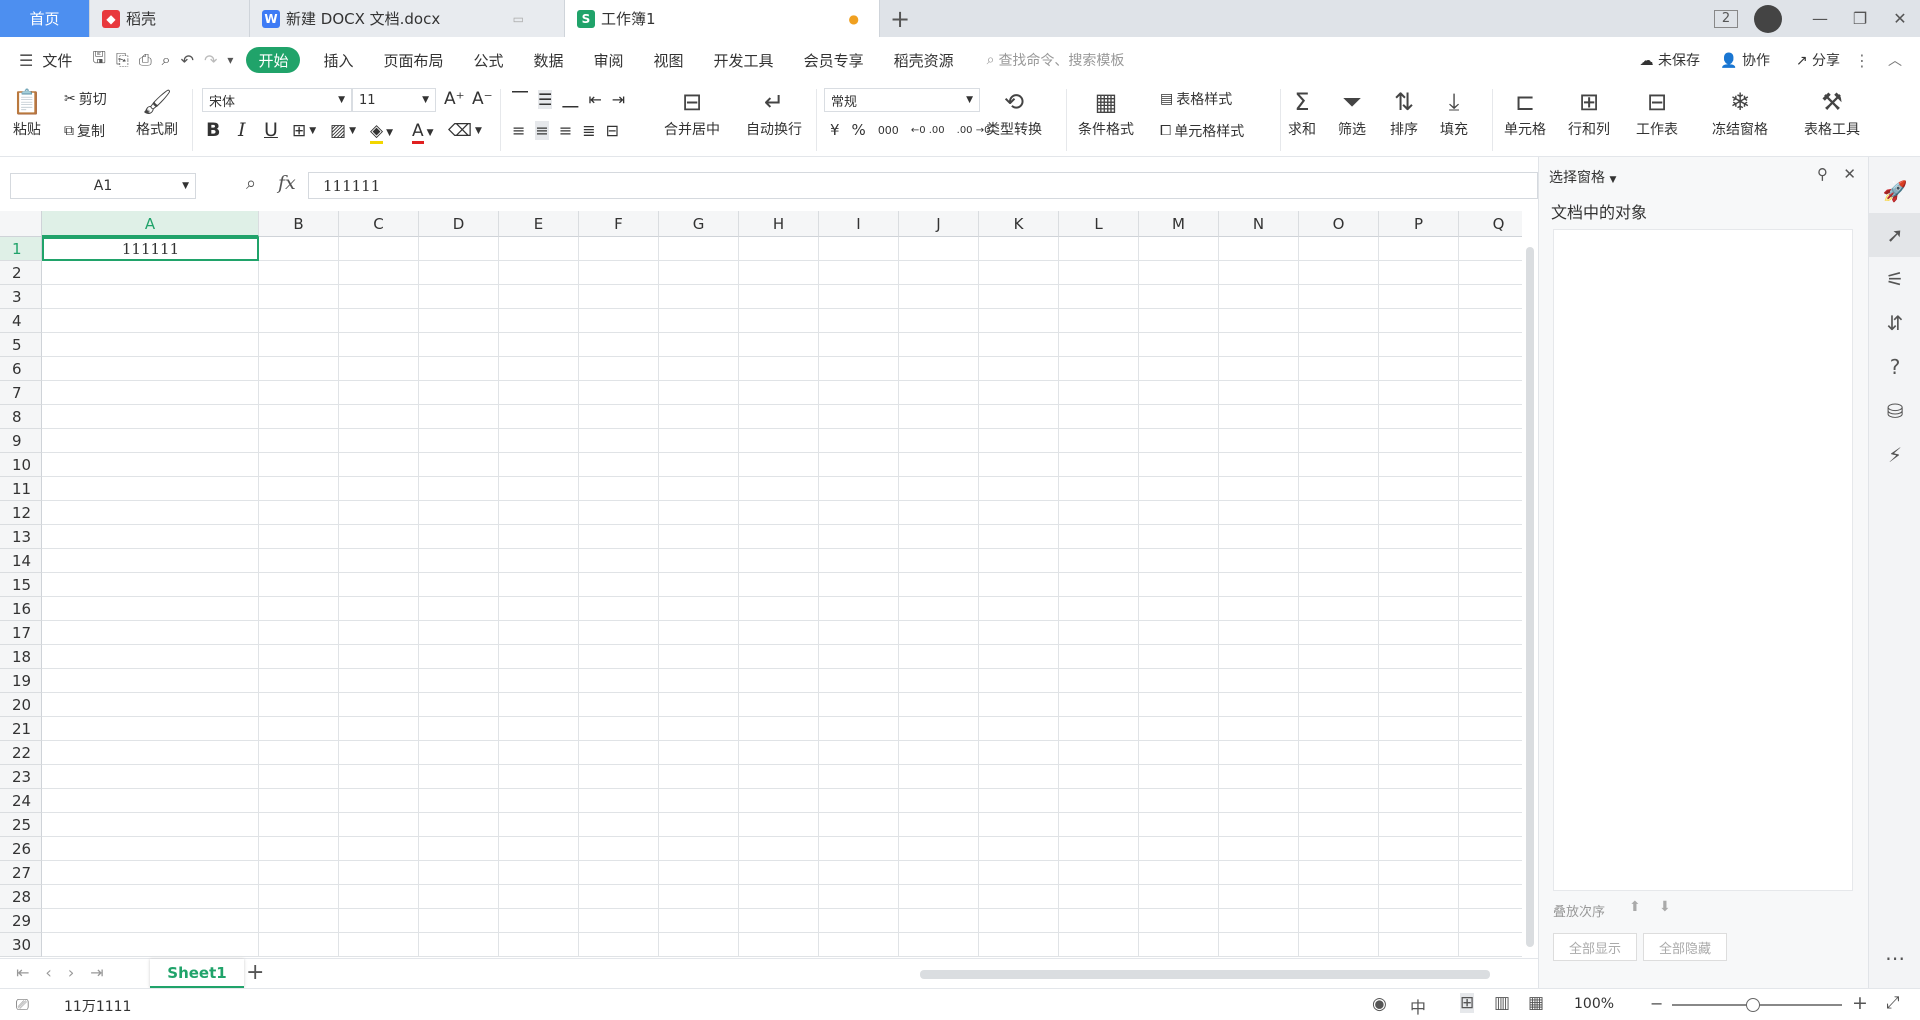 This screenshot has height=1020, width=1920. Describe the element at coordinates (407, 18) in the screenshot. I see `tab-docx: W 新建 DOCX 文档.docx ▭` at that location.